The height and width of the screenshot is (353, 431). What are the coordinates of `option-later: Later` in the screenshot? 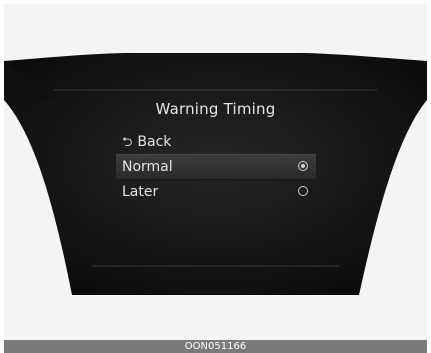 It's located at (216, 192).